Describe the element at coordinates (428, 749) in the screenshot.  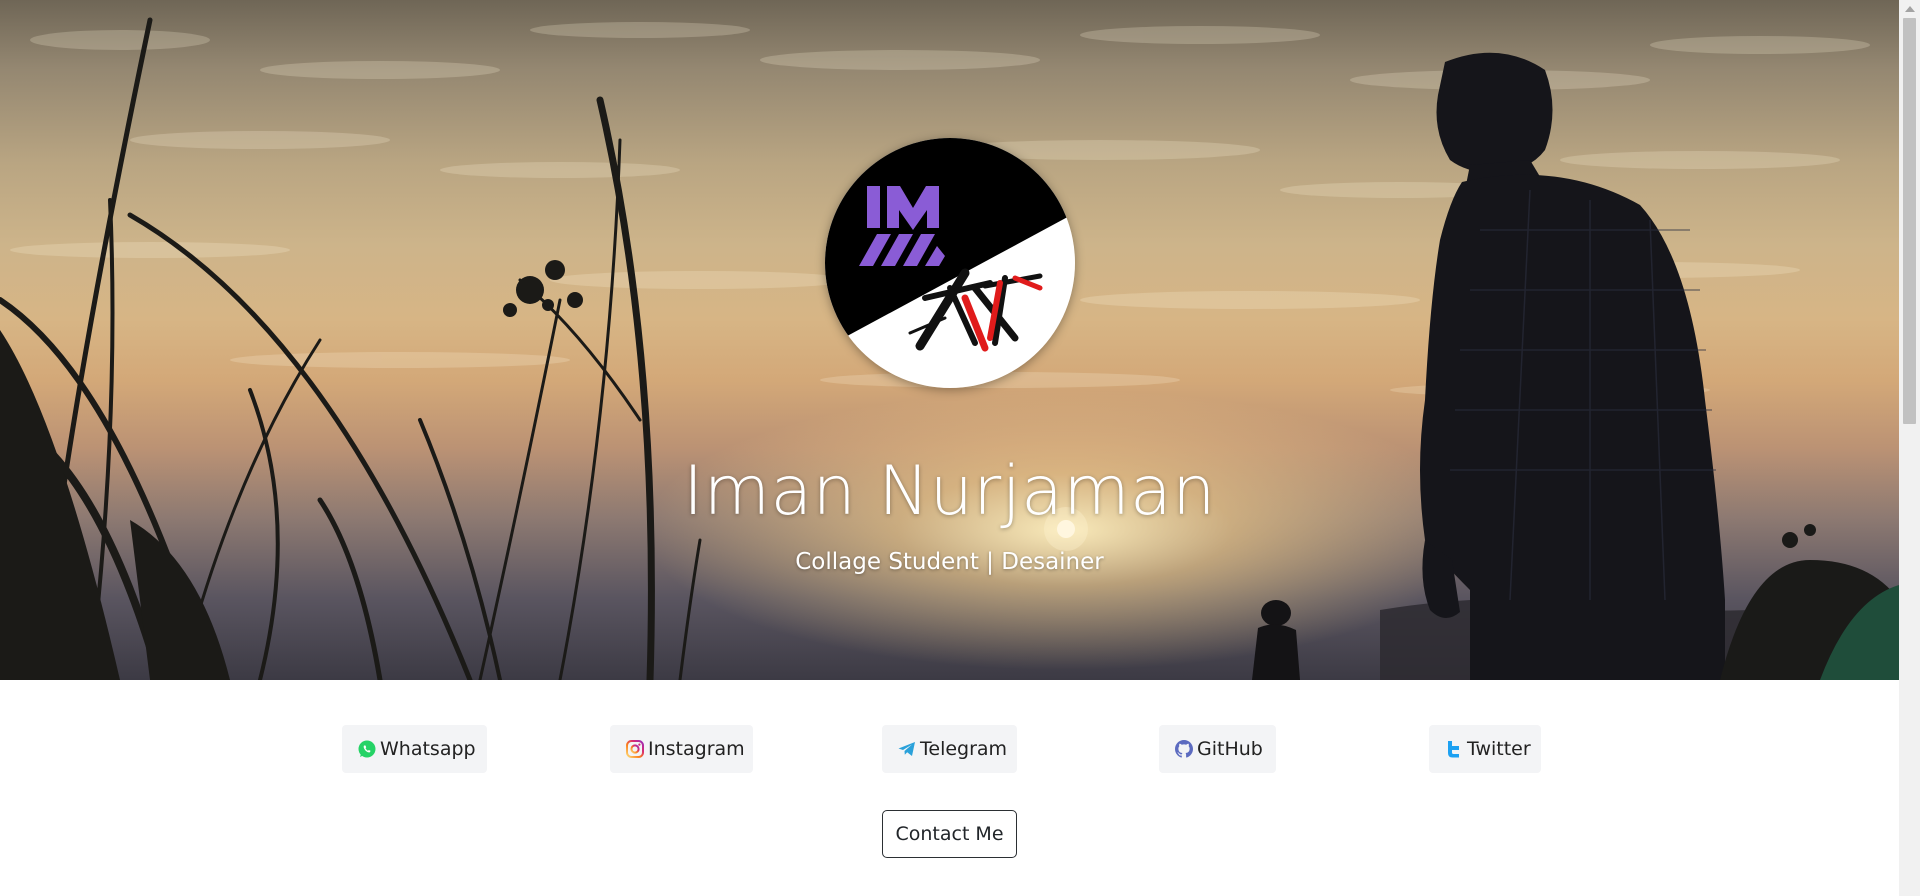
I see `whatsapp-label: Whatsapp` at that location.